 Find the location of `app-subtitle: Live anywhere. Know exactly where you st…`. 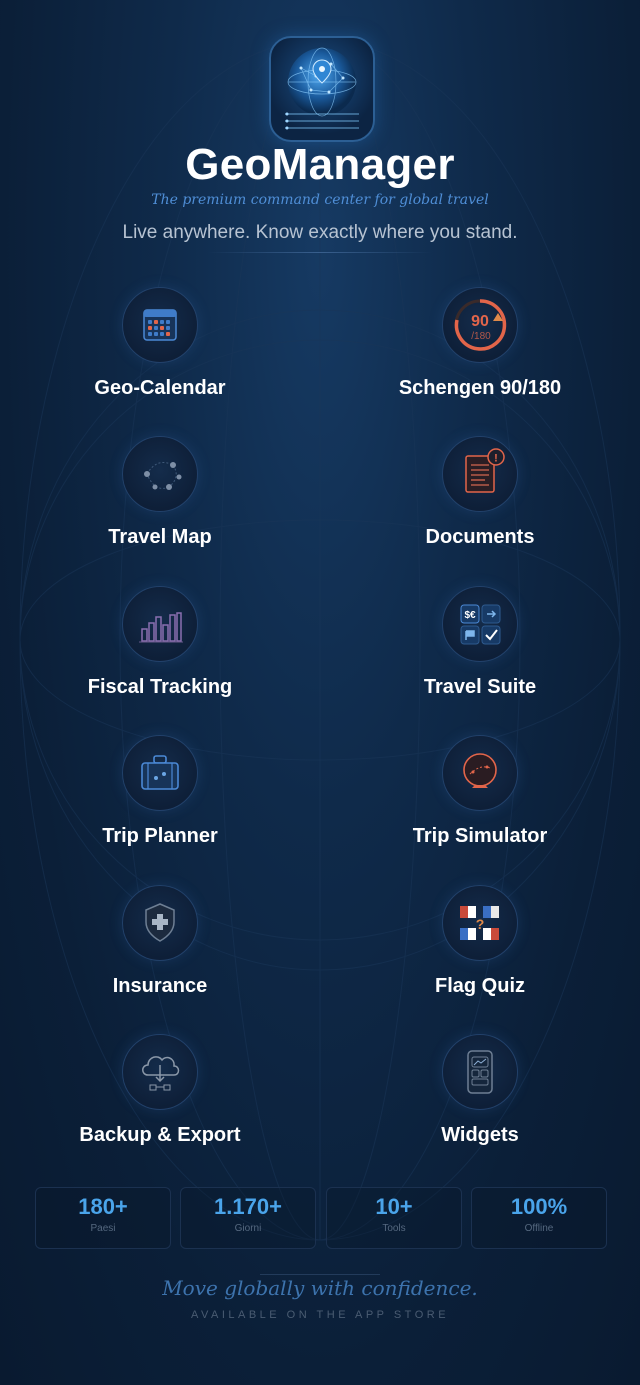

app-subtitle: Live anywhere. Know exactly where you st… is located at coordinates (320, 232).